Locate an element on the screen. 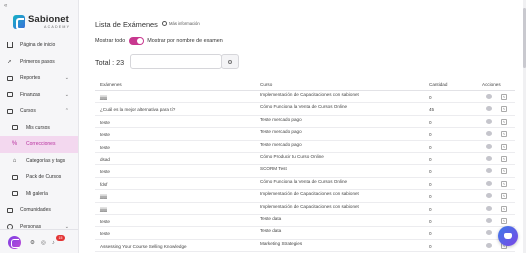 The height and width of the screenshot is (253, 527). sidebar-item-courses: Cursos ⌃ is located at coordinates (39, 111).